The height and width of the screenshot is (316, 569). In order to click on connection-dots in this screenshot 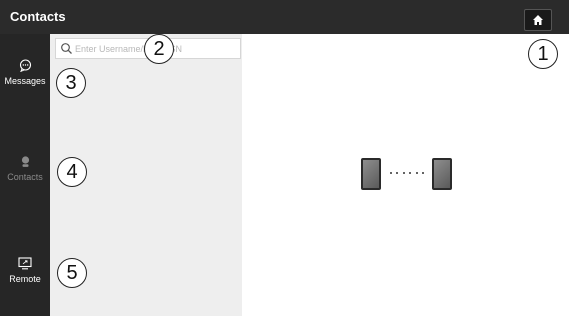, I will do `click(407, 173)`.